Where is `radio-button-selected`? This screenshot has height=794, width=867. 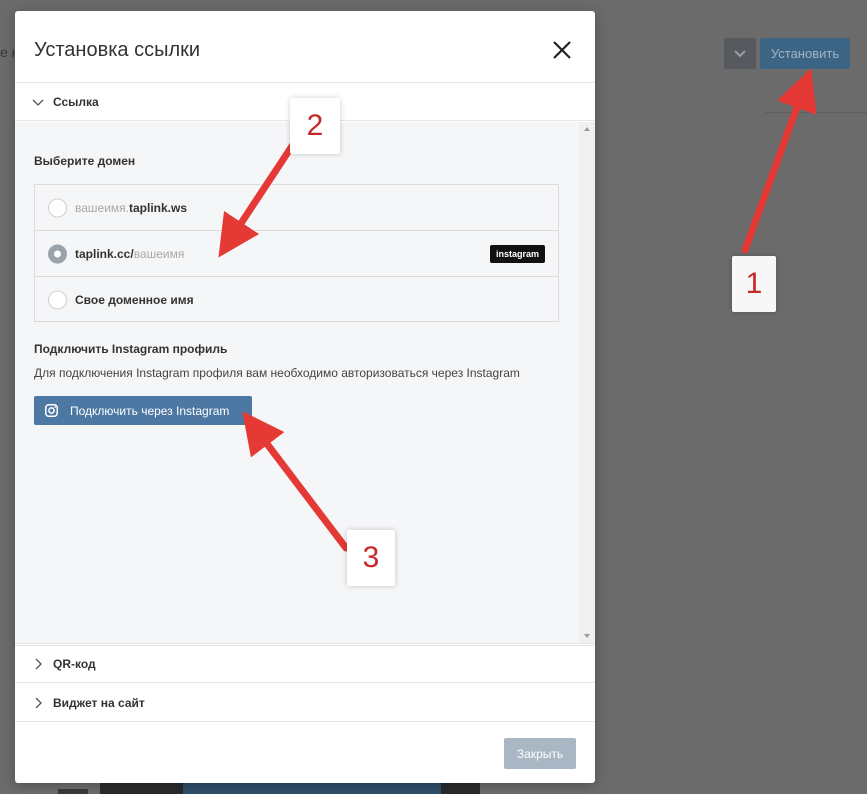
radio-button-selected is located at coordinates (57, 253).